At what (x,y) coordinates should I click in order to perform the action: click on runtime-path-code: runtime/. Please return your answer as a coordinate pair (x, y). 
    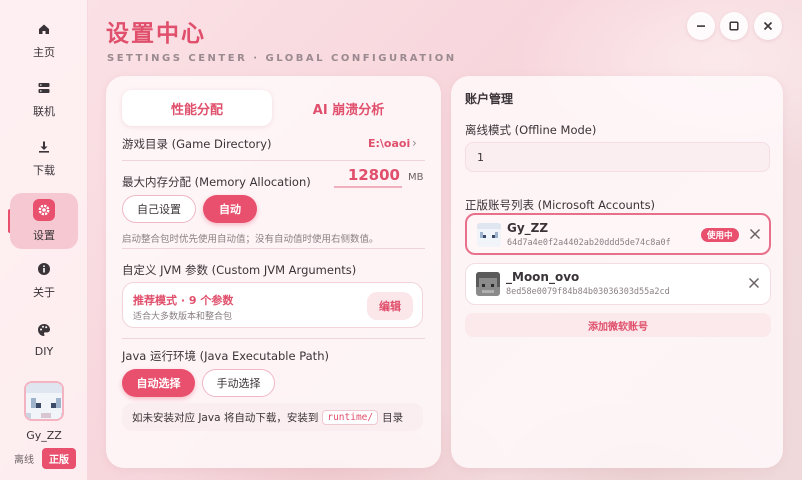
    Looking at the image, I should click on (350, 417).